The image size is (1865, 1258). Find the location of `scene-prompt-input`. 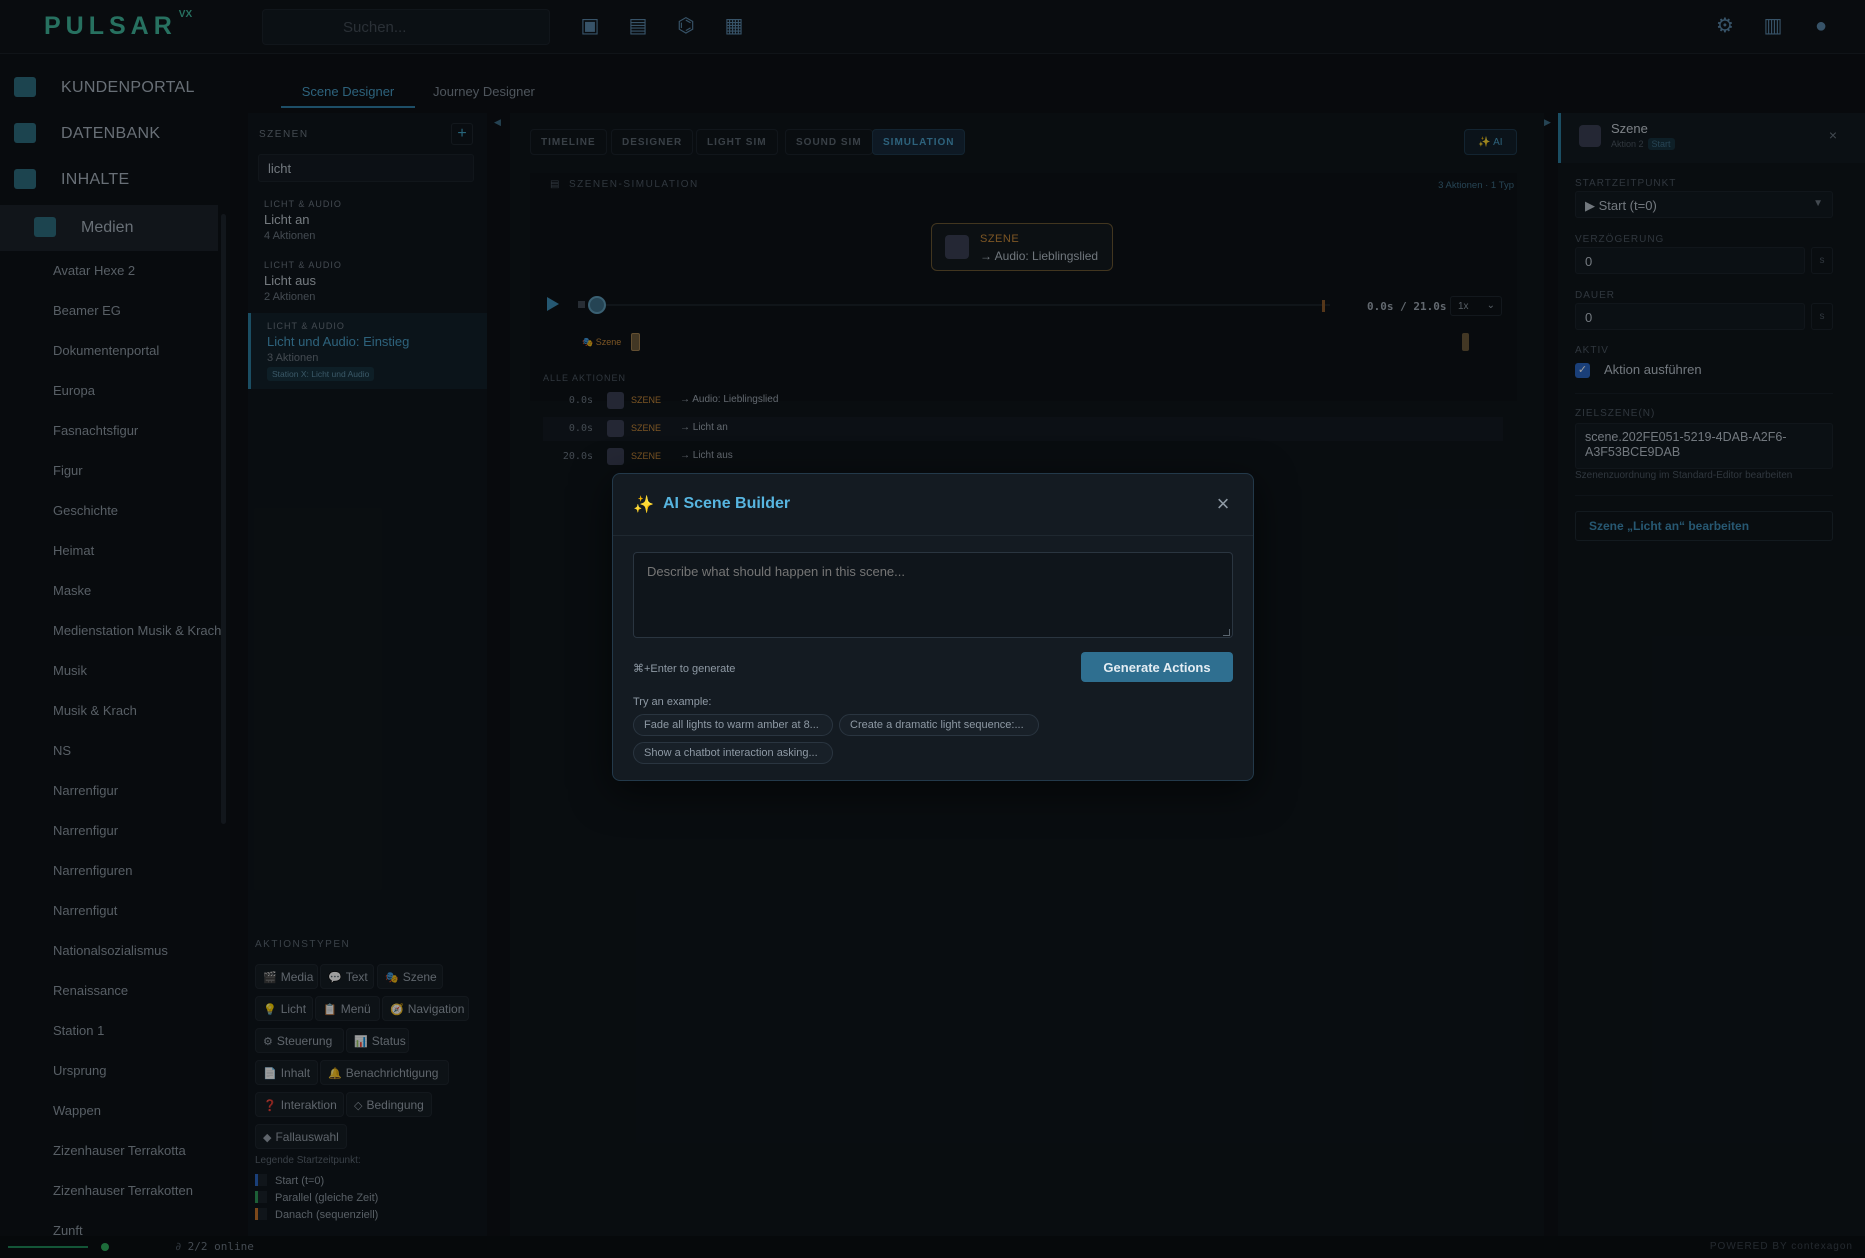

scene-prompt-input is located at coordinates (933, 595).